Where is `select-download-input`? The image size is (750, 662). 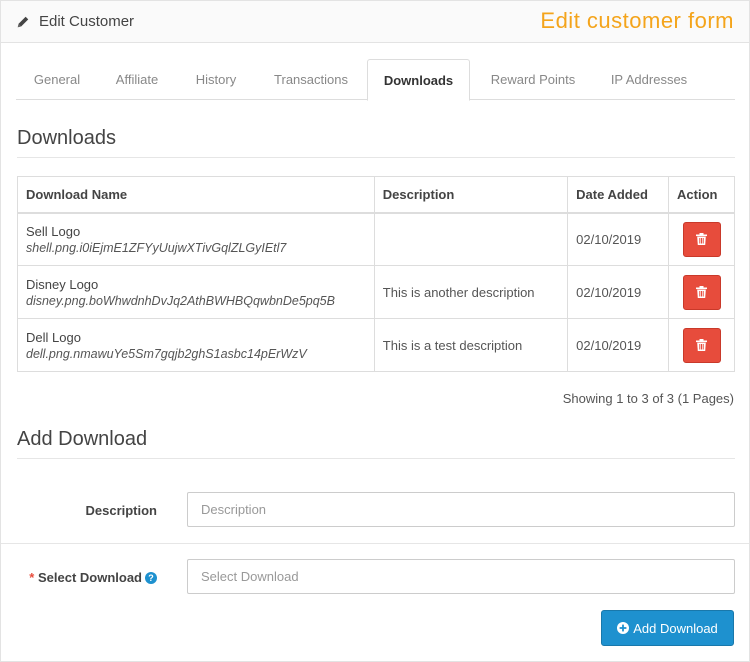 select-download-input is located at coordinates (461, 576).